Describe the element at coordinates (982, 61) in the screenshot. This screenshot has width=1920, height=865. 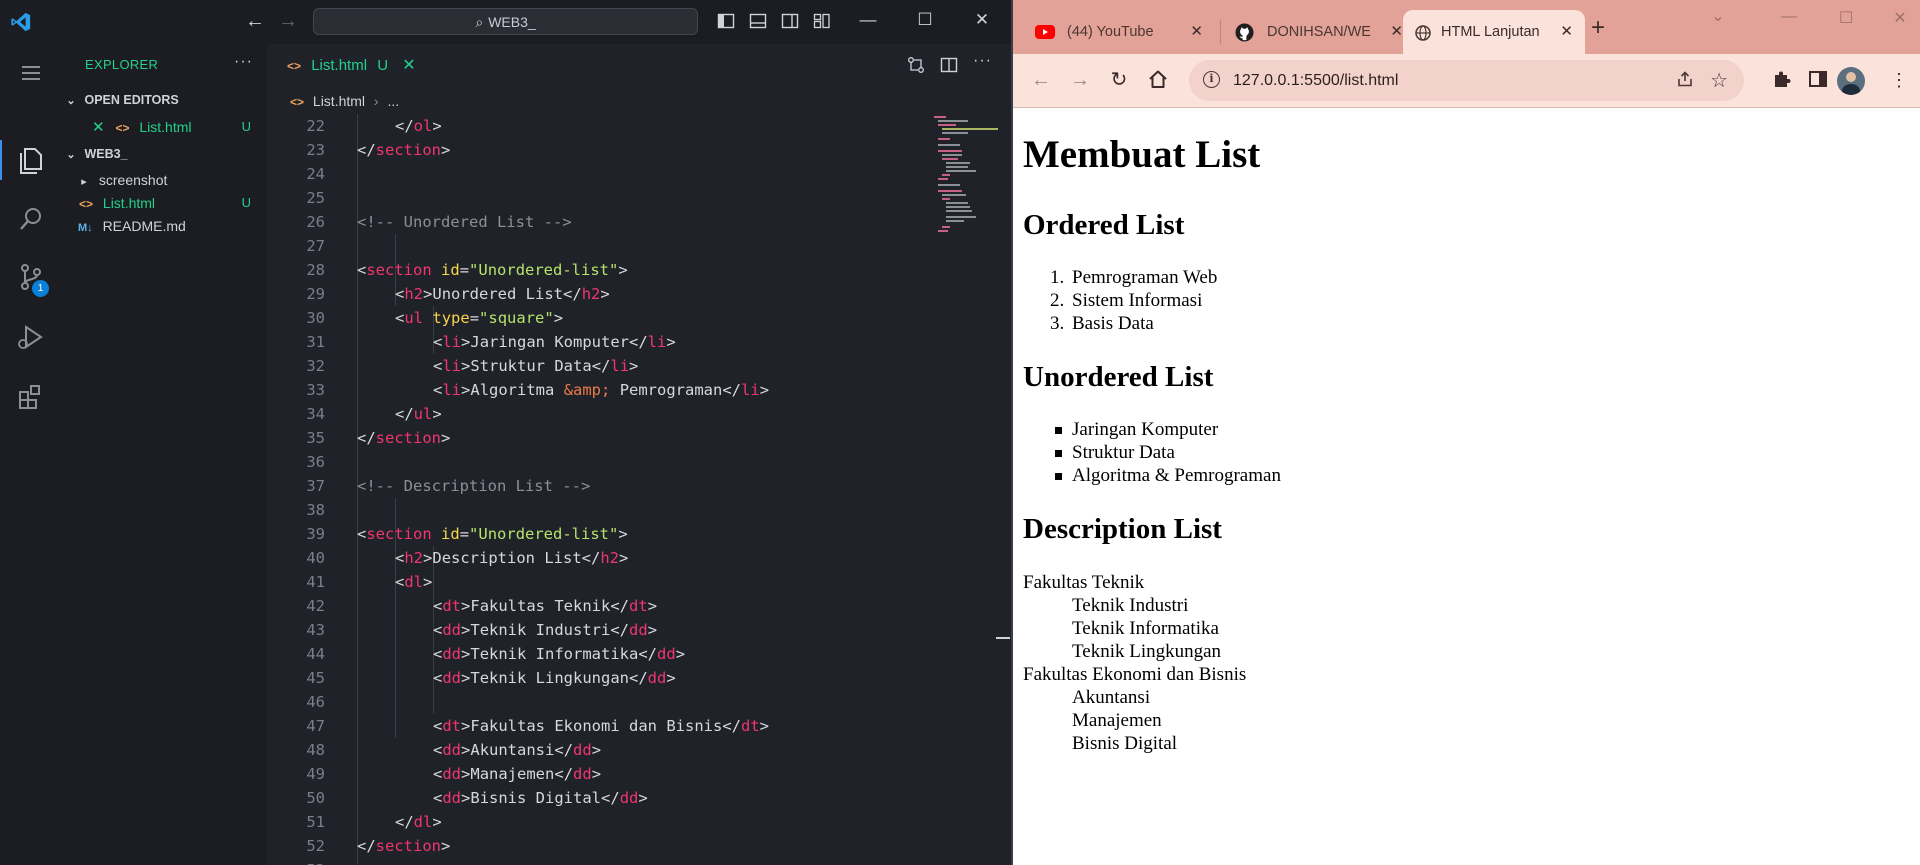
I see `editor-more-actions-icon: ···` at that location.